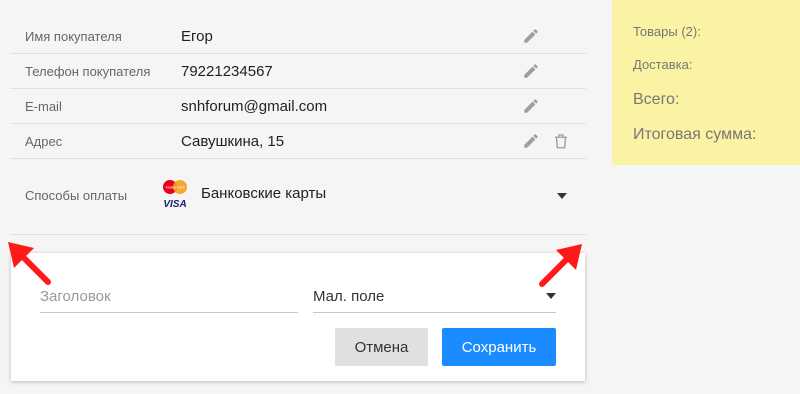 Image resolution: width=800 pixels, height=394 pixels. What do you see at coordinates (174, 204) in the screenshot?
I see `visa-logo-text: VISA` at bounding box center [174, 204].